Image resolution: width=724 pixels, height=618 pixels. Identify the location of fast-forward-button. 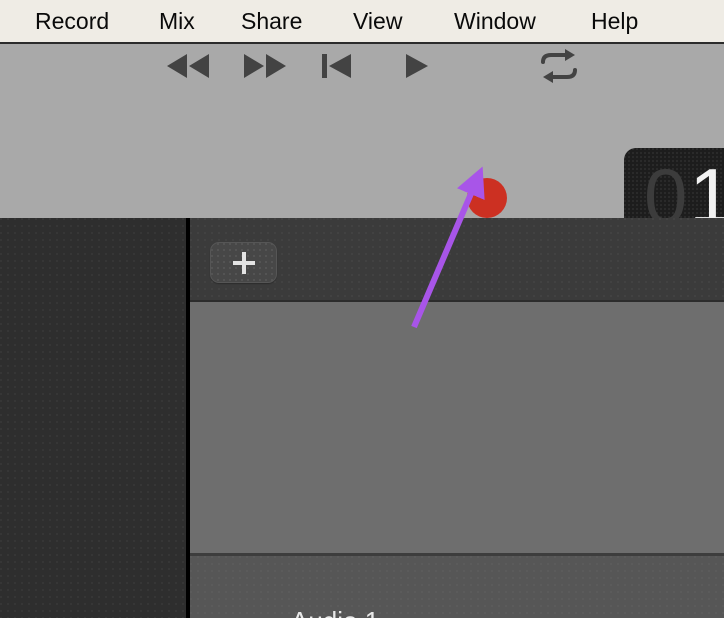
(266, 66).